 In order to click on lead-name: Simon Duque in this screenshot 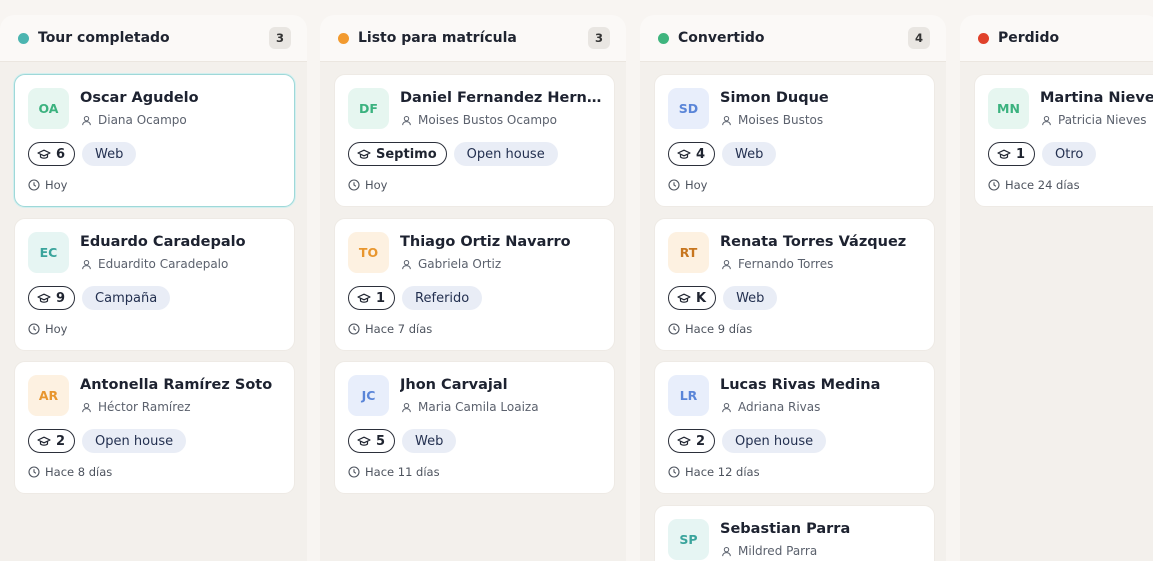, I will do `click(774, 98)`.